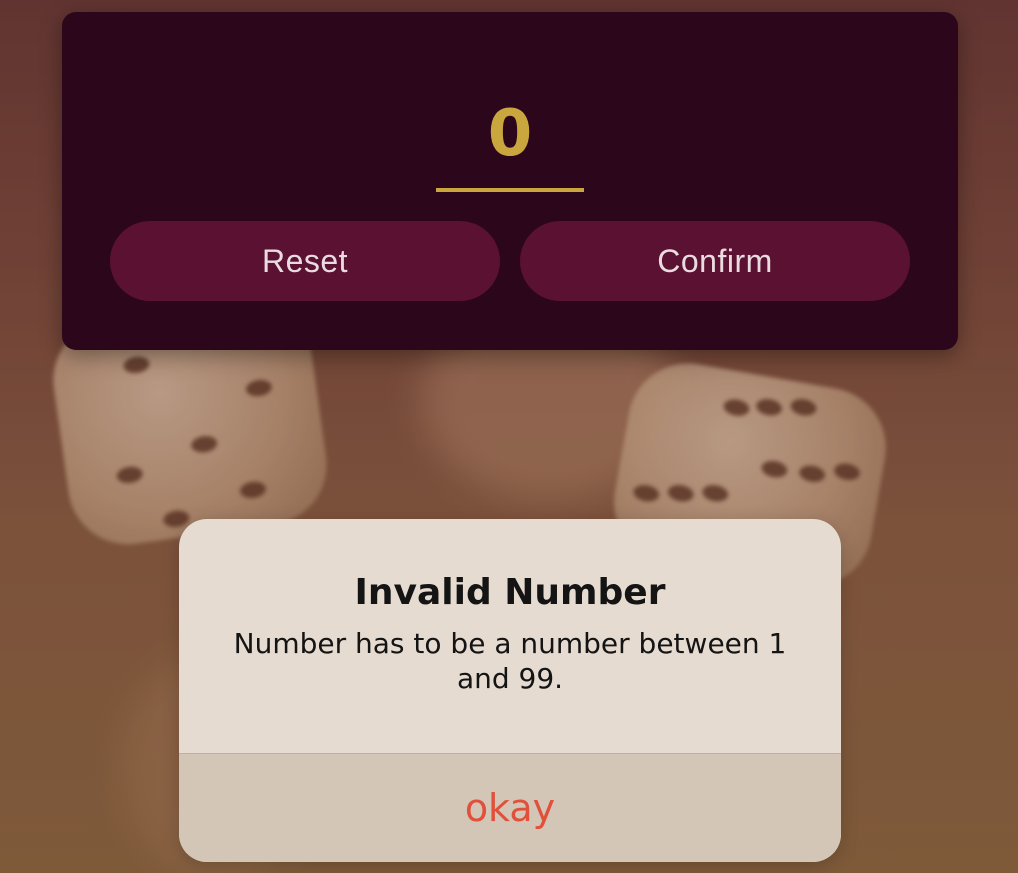 This screenshot has width=1018, height=873. Describe the element at coordinates (305, 261) in the screenshot. I see `reset-button: Reset` at that location.